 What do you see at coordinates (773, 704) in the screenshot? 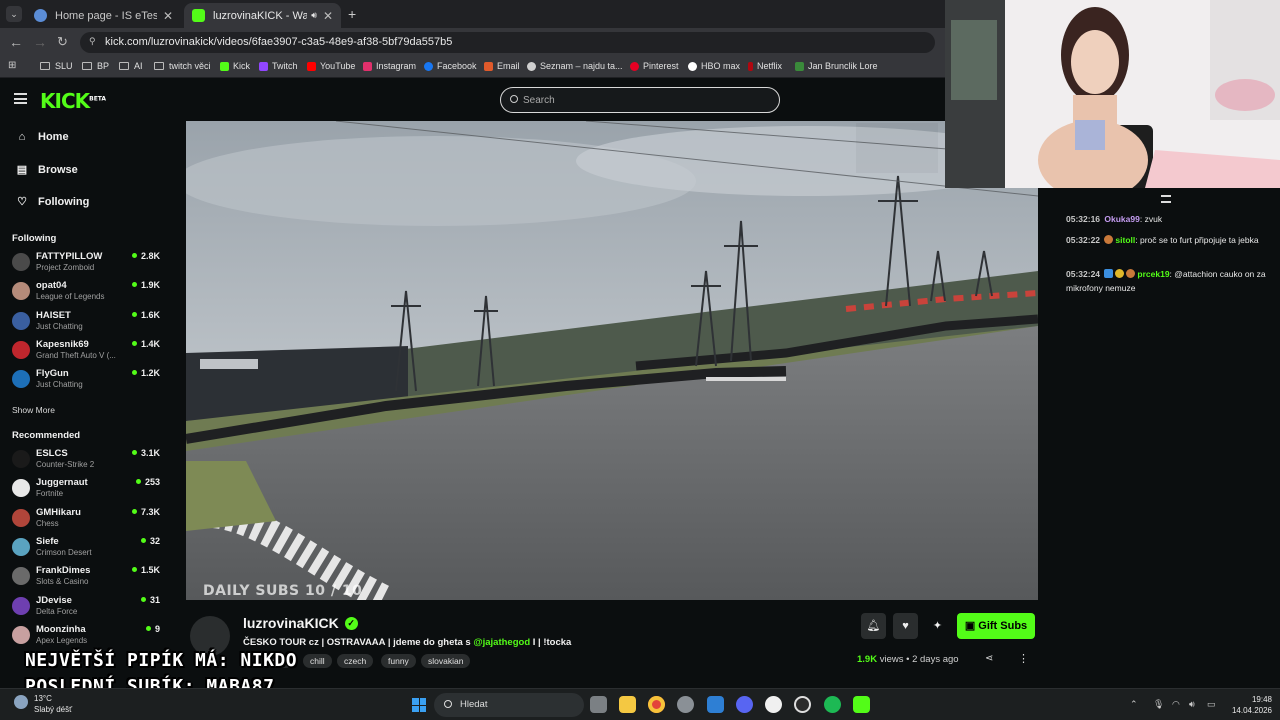
I see `itunes-icon` at bounding box center [773, 704].